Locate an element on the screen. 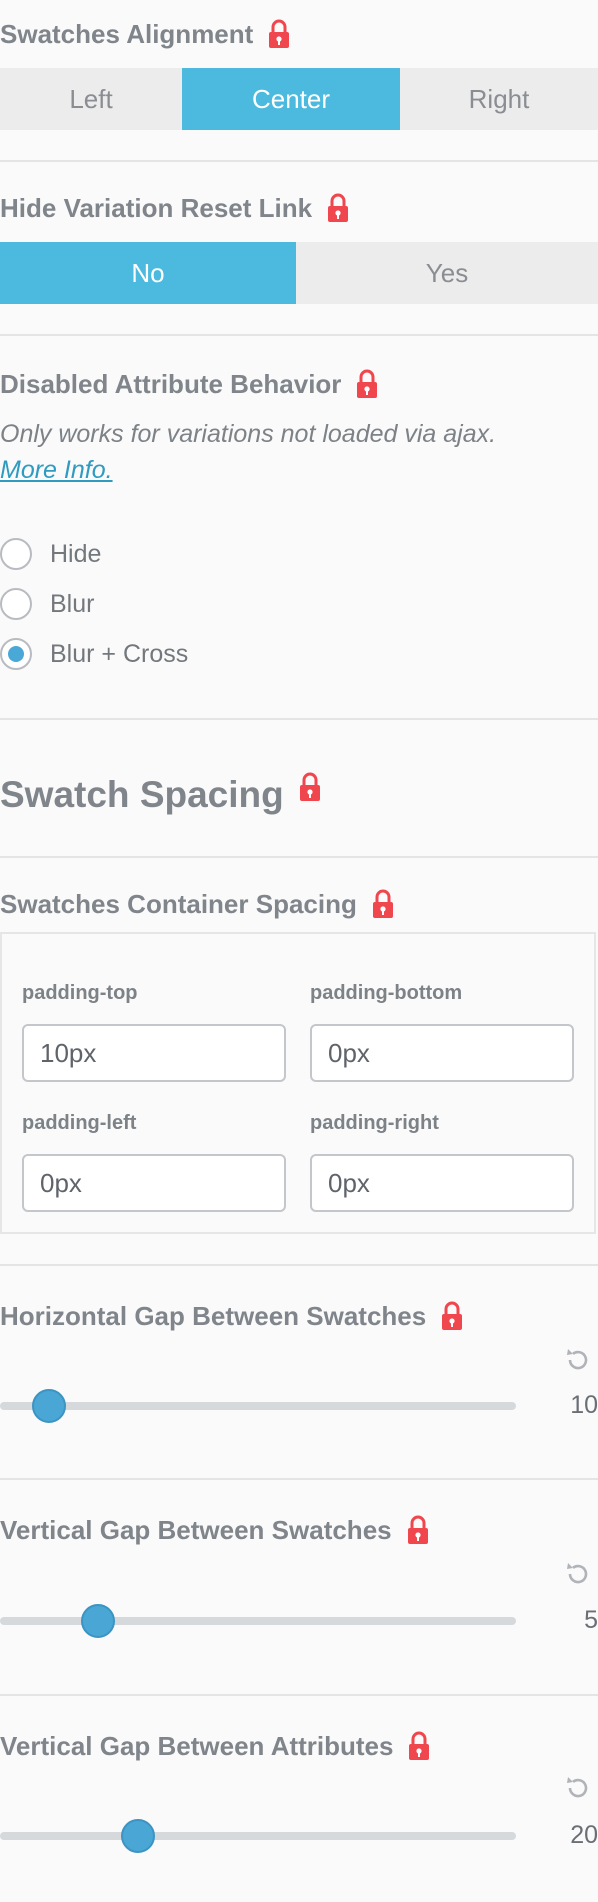 The image size is (598, 1902). radio-blur-cross: Blur + Cross is located at coordinates (94, 654).